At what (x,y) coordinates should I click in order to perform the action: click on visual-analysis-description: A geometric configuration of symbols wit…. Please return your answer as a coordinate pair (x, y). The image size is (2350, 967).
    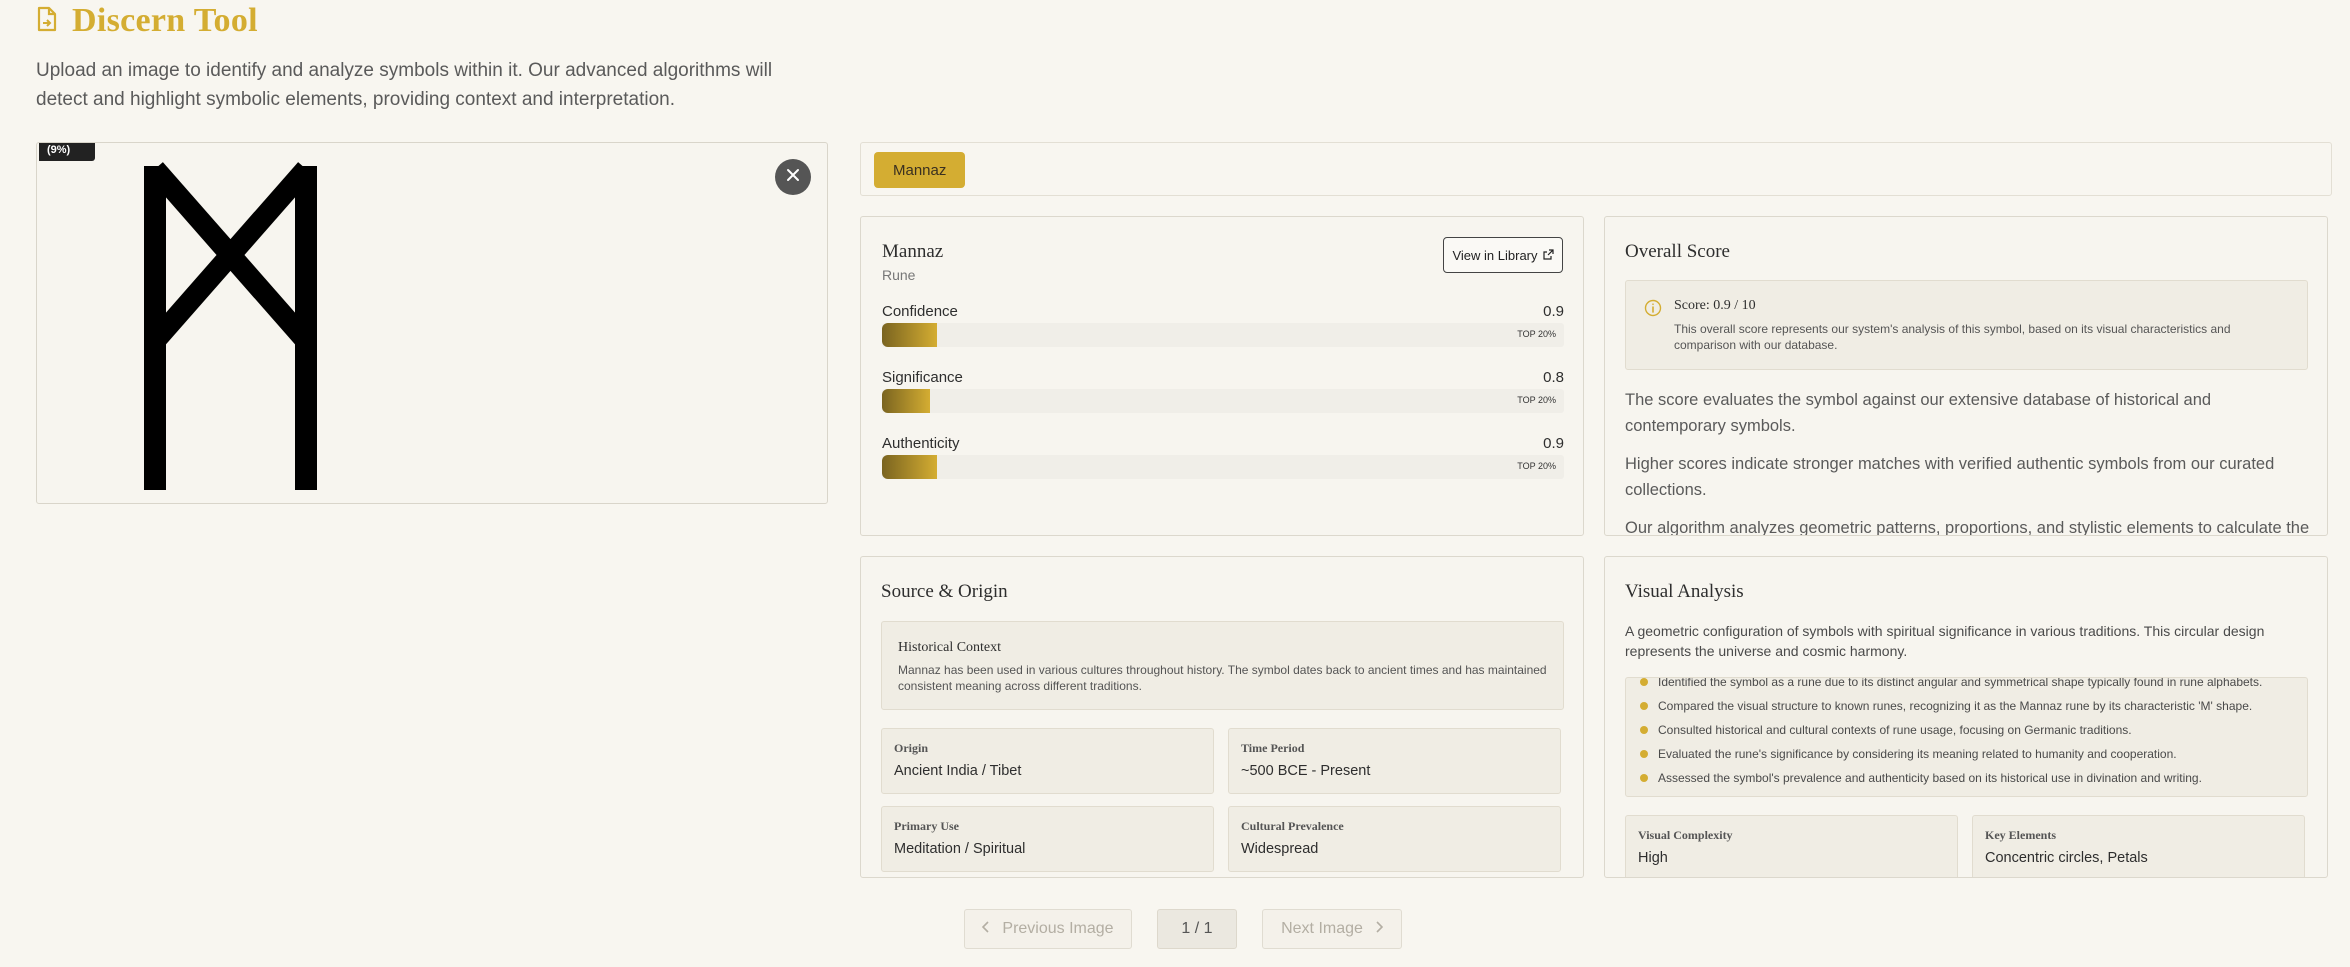
    Looking at the image, I should click on (1945, 641).